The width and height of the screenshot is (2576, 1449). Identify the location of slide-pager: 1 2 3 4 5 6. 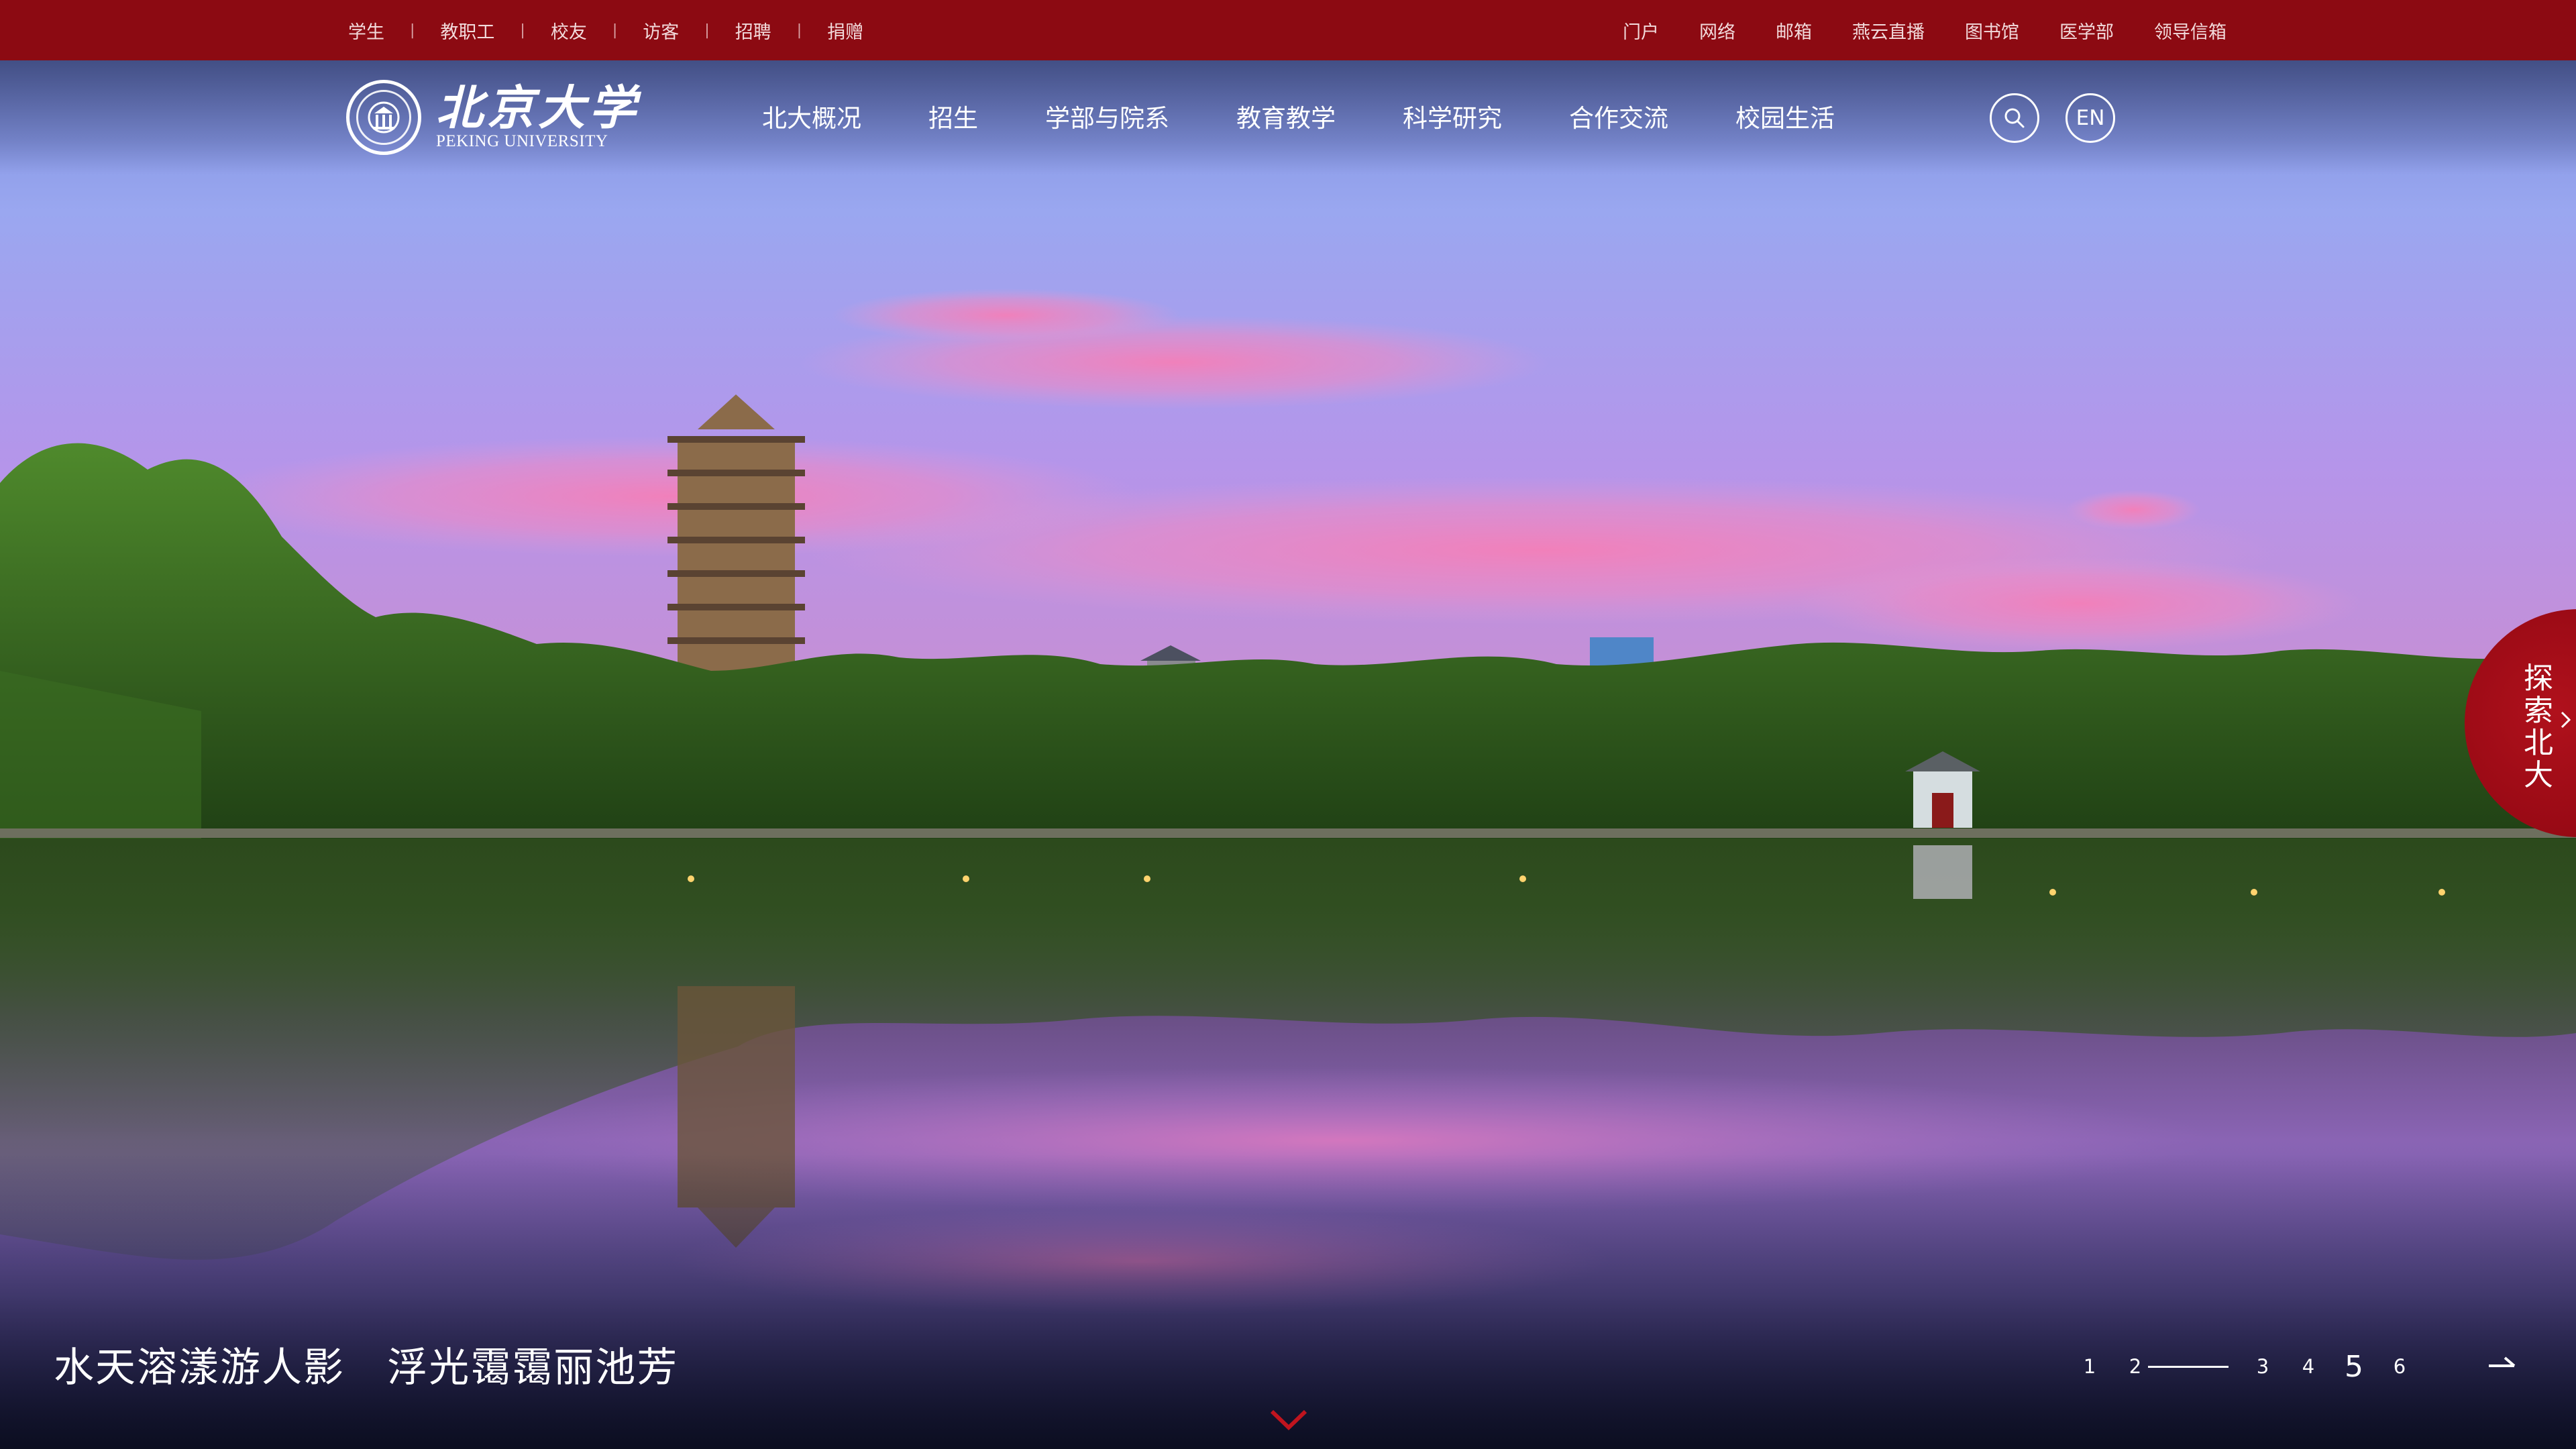
(2245, 1367).